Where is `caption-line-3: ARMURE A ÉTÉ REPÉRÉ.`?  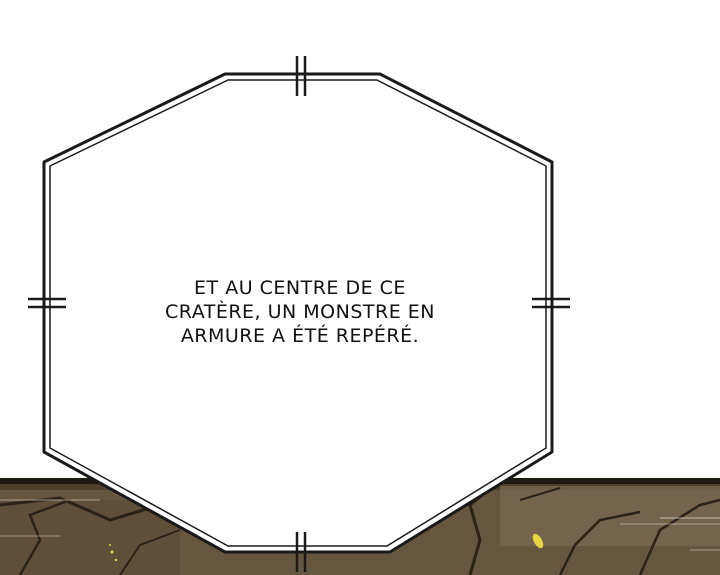
caption-line-3: ARMURE A ÉTÉ REPÉRÉ. is located at coordinates (300, 336).